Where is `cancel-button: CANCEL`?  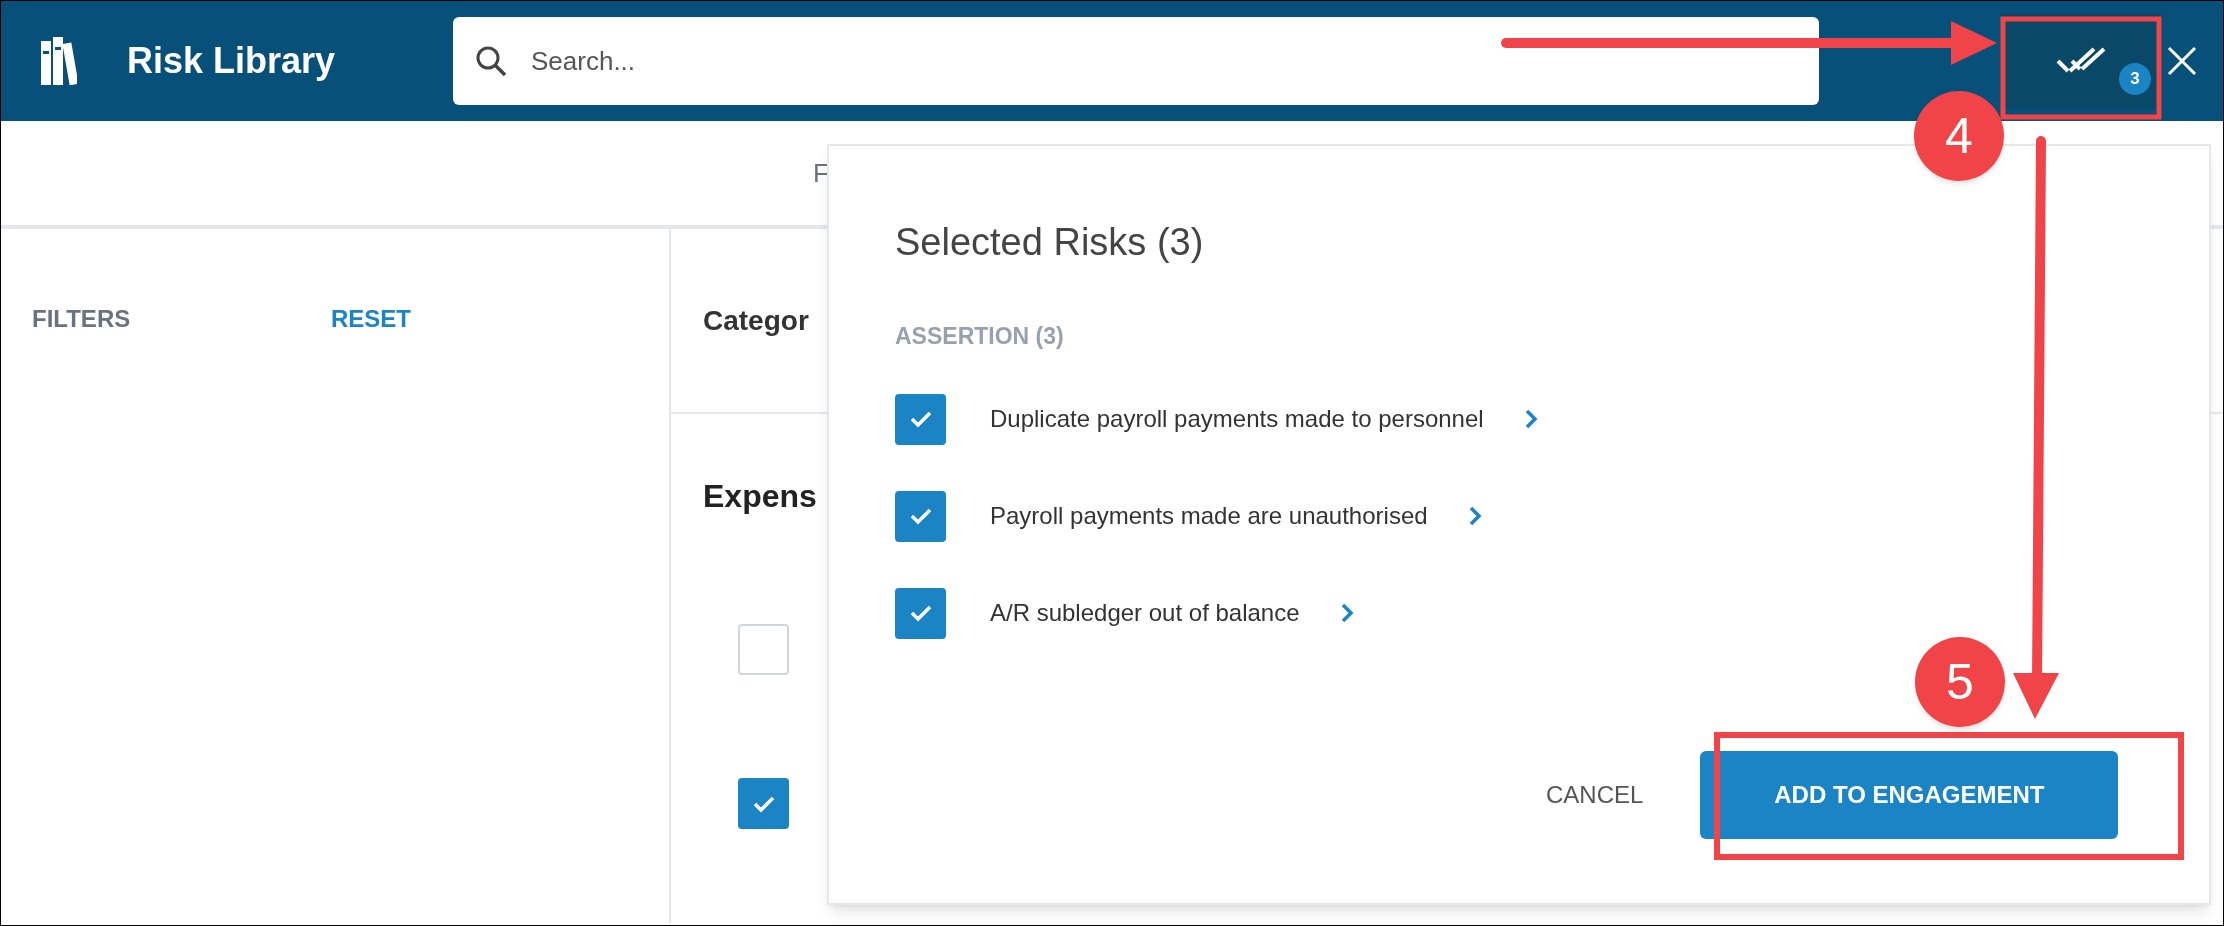
cancel-button: CANCEL is located at coordinates (1595, 795).